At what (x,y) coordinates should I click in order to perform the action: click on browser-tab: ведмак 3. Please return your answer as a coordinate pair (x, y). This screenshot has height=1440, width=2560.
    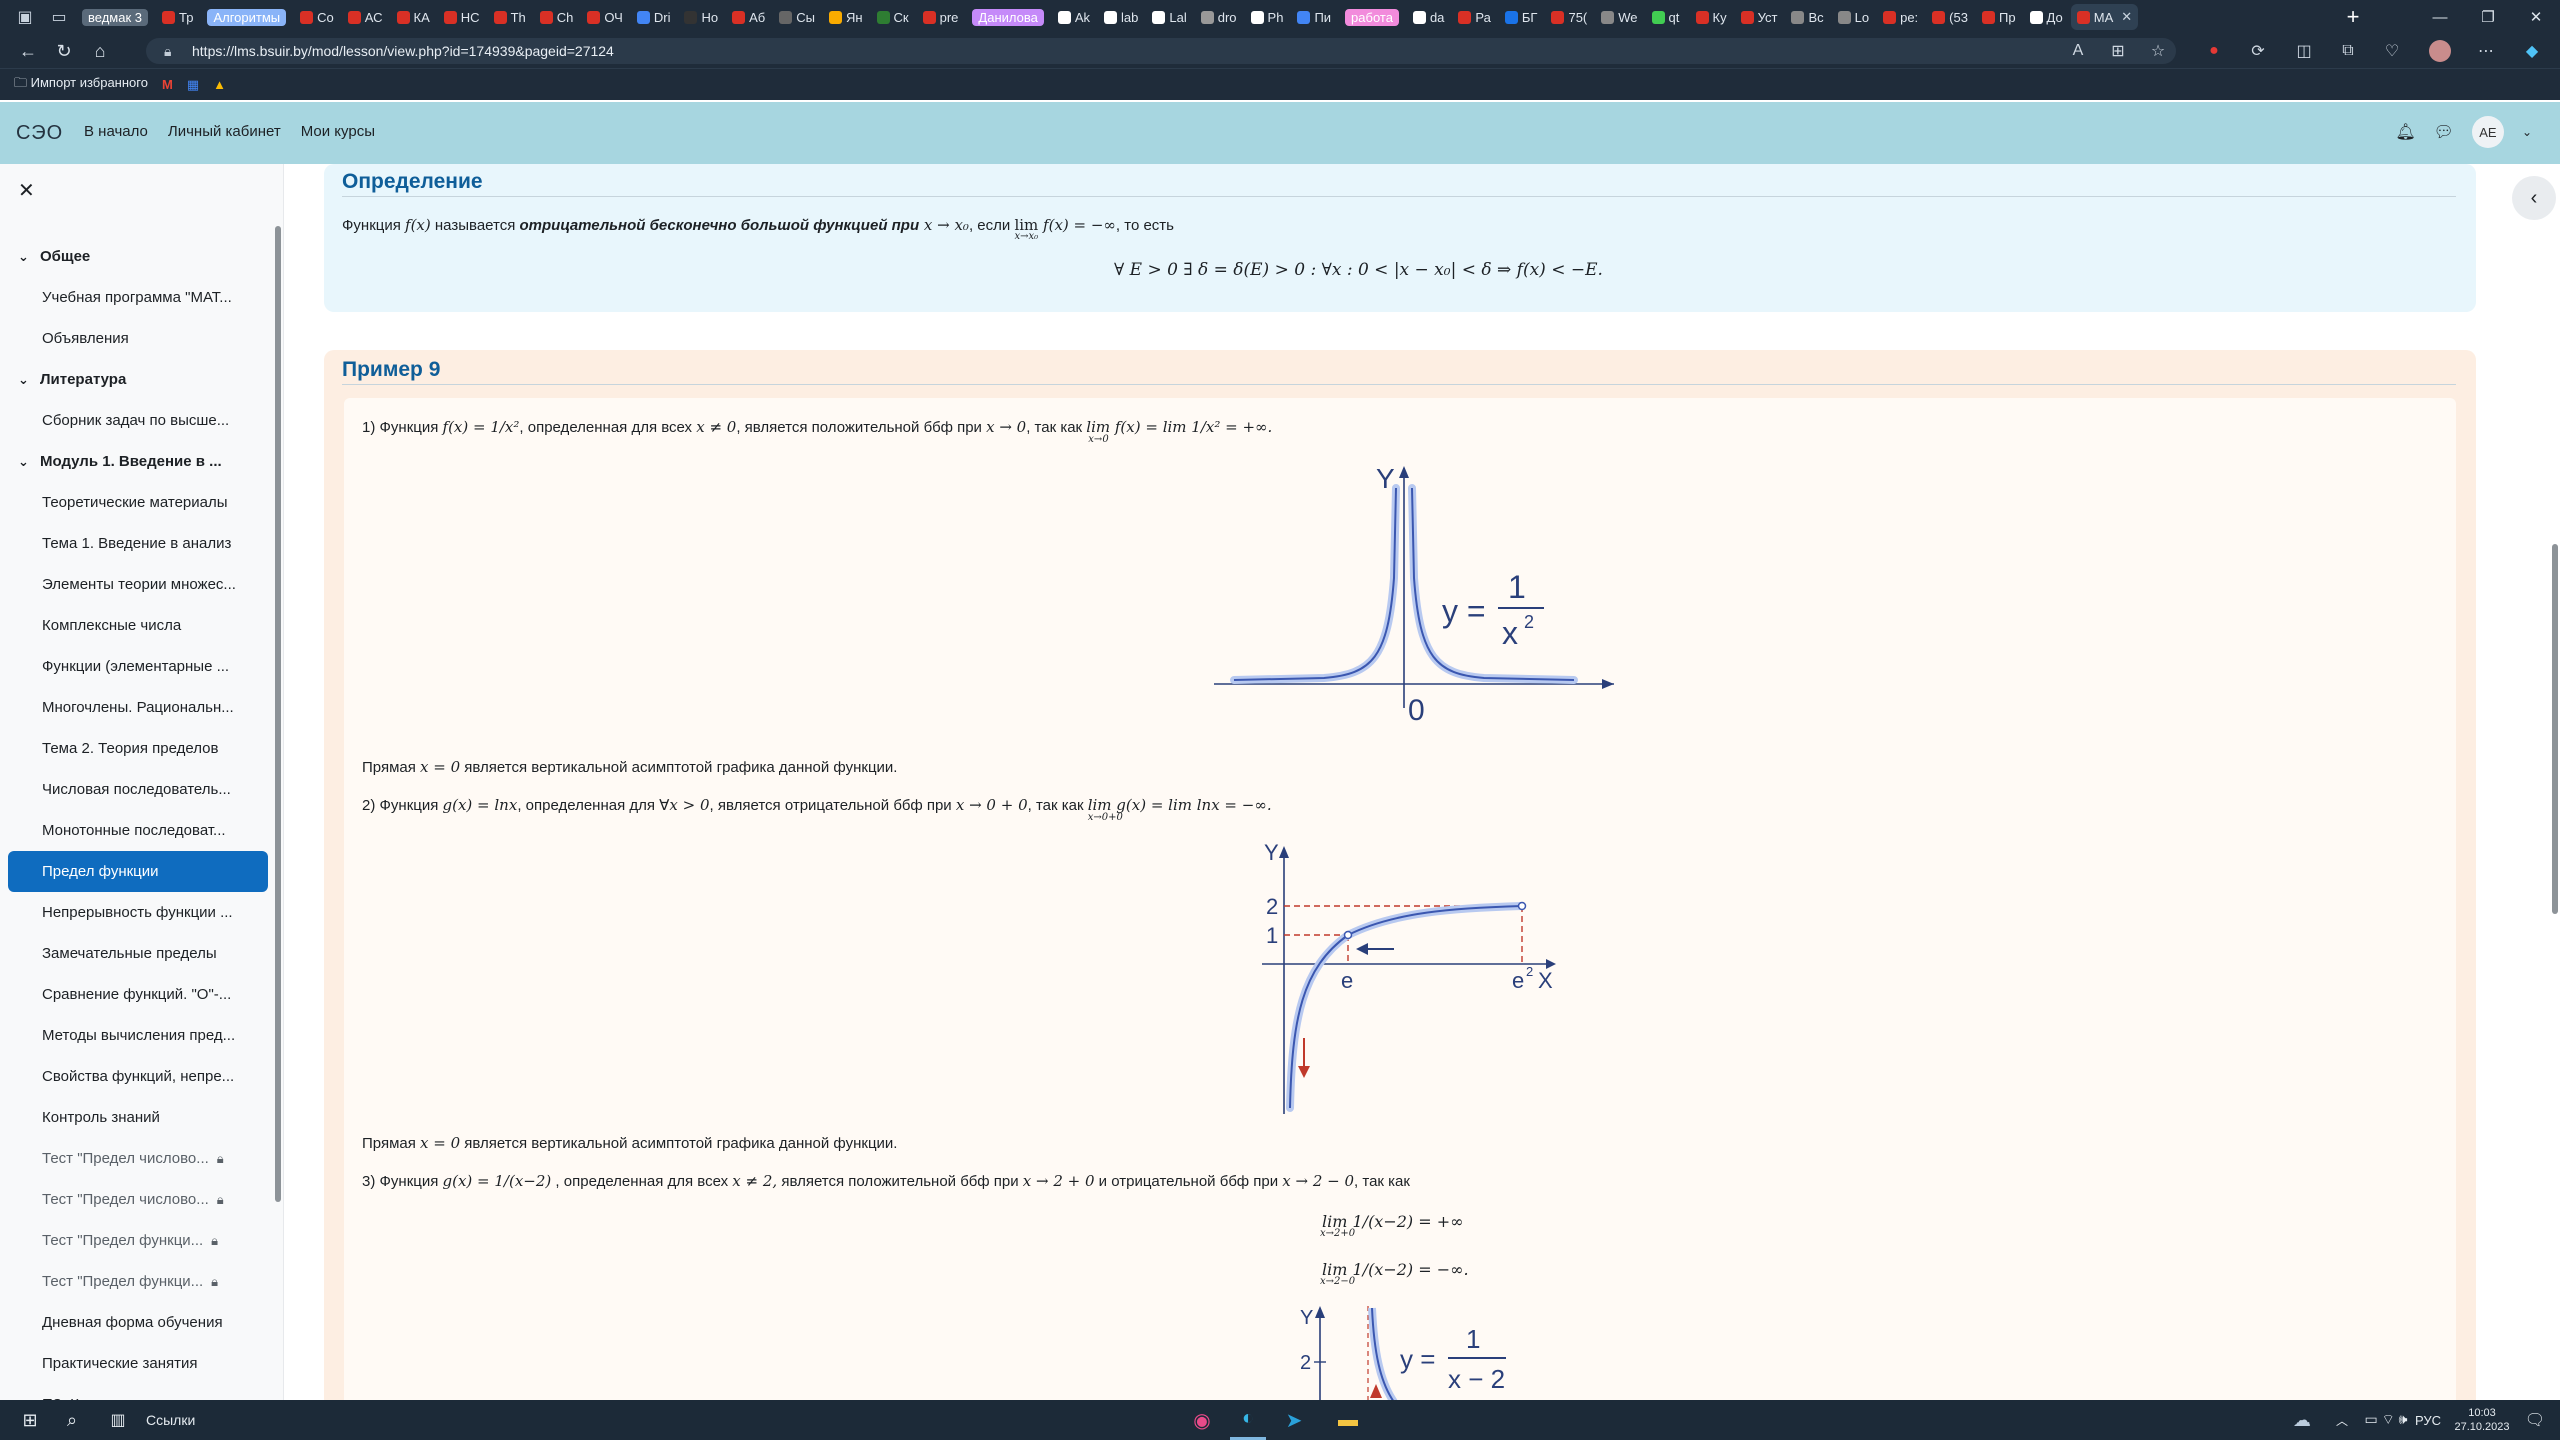
    Looking at the image, I should click on (115, 17).